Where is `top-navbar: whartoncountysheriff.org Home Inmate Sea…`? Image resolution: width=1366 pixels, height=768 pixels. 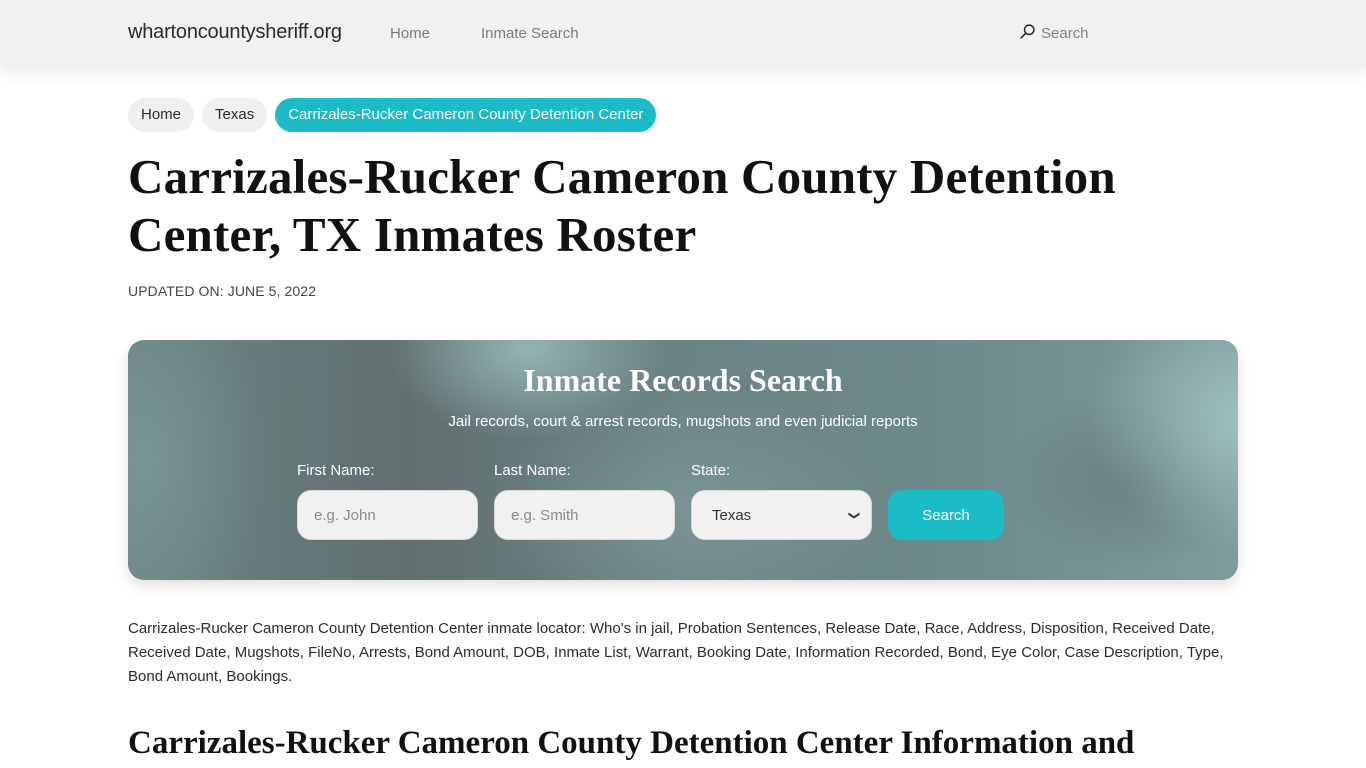 top-navbar: whartoncountysheriff.org Home Inmate Sea… is located at coordinates (683, 33).